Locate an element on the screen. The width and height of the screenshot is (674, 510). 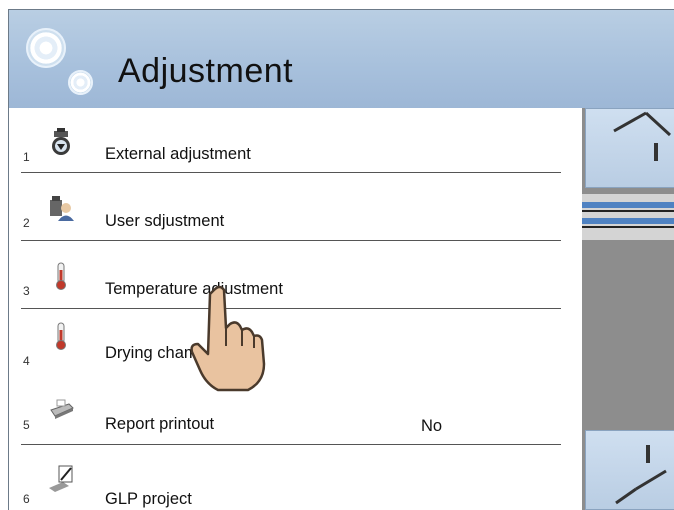
item-label: External adjustment is located at coordinates (178, 154).